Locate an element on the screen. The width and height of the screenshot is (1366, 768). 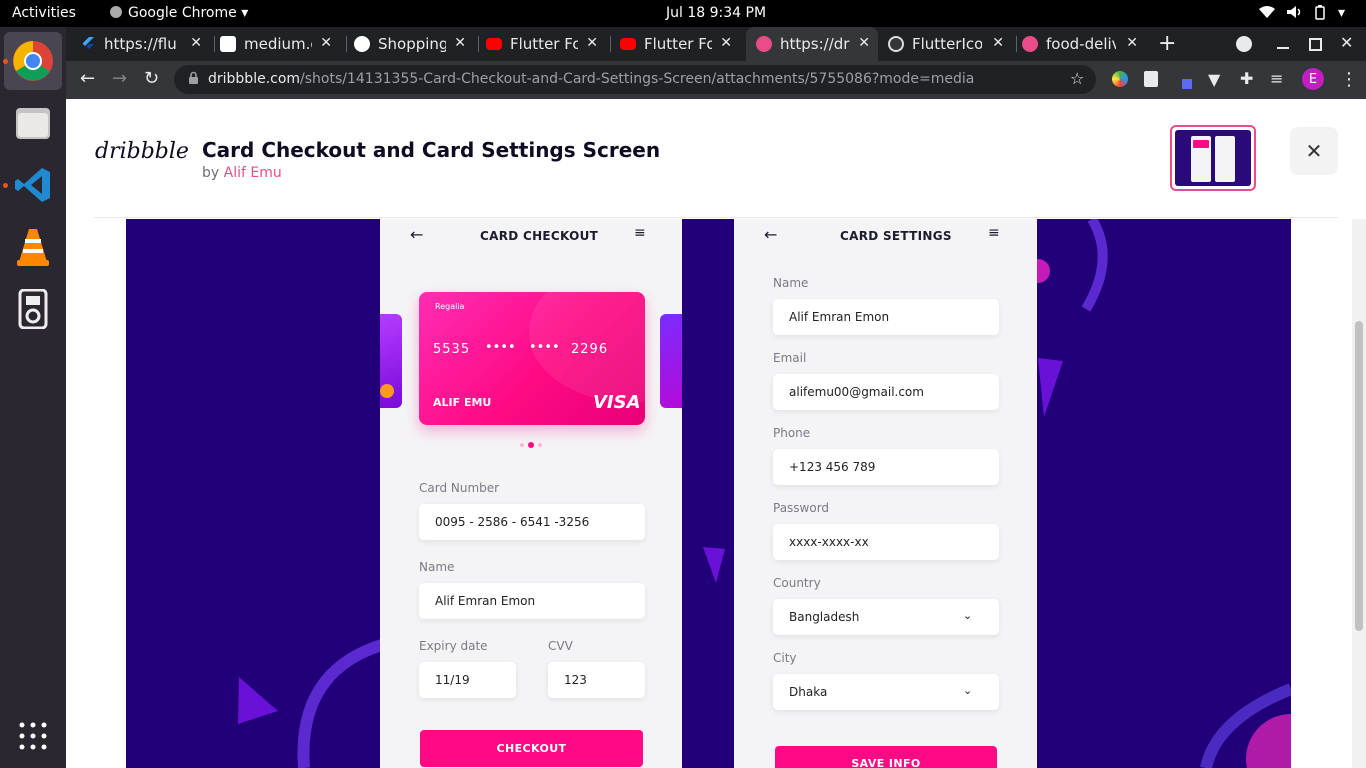
dock-vscode is located at coordinates (32, 185).